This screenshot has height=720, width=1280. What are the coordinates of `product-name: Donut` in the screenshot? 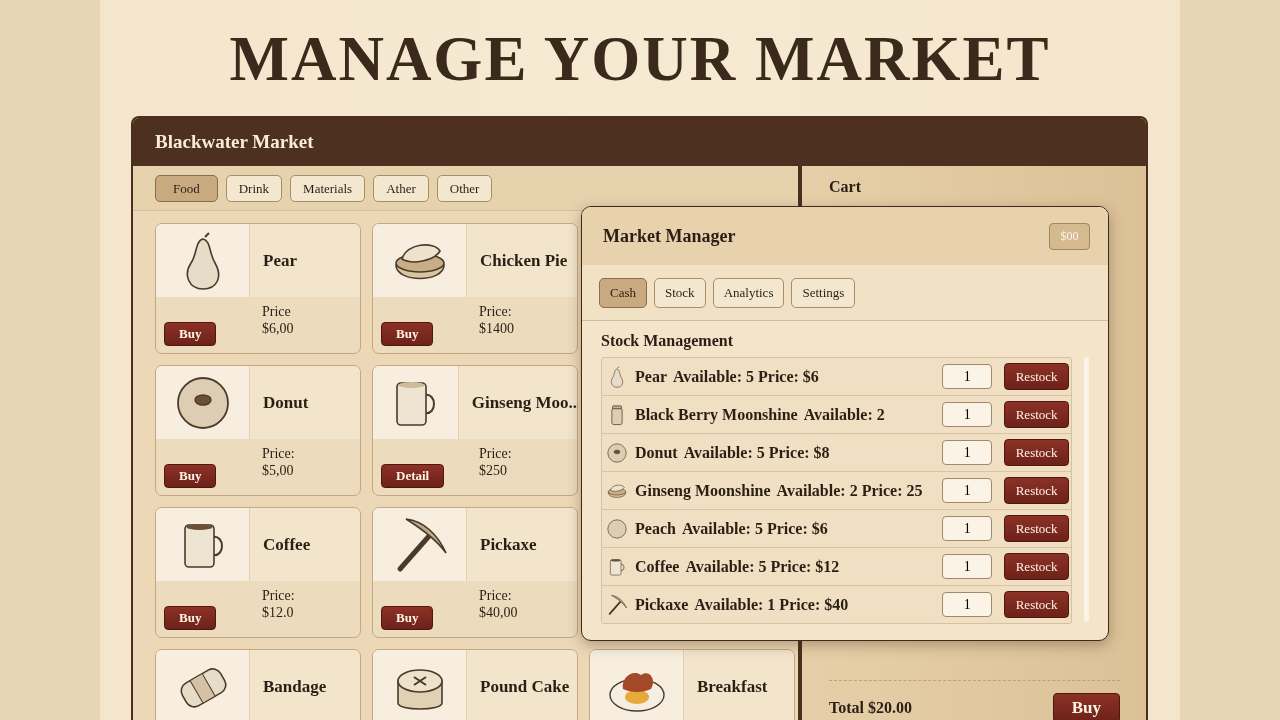 It's located at (286, 402).